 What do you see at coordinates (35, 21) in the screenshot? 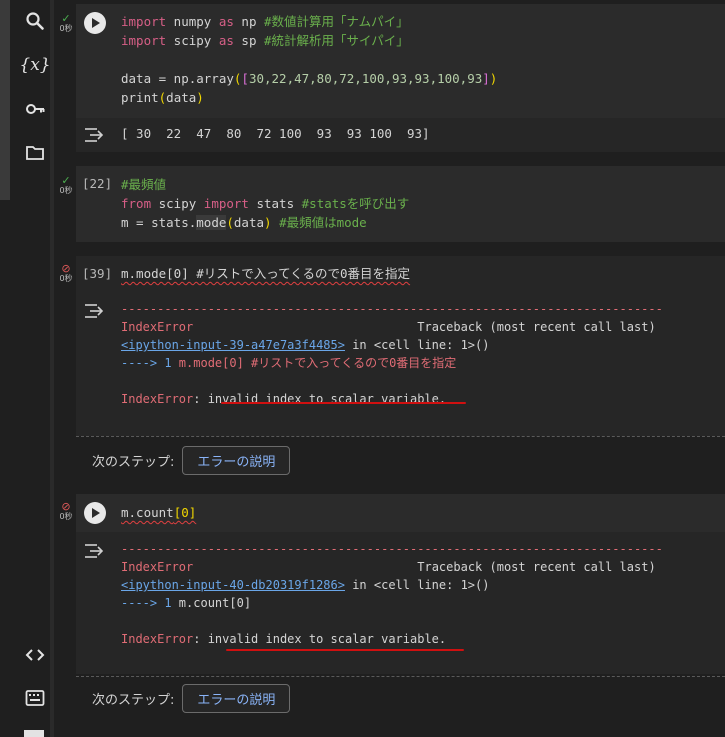
I see `search-icon` at bounding box center [35, 21].